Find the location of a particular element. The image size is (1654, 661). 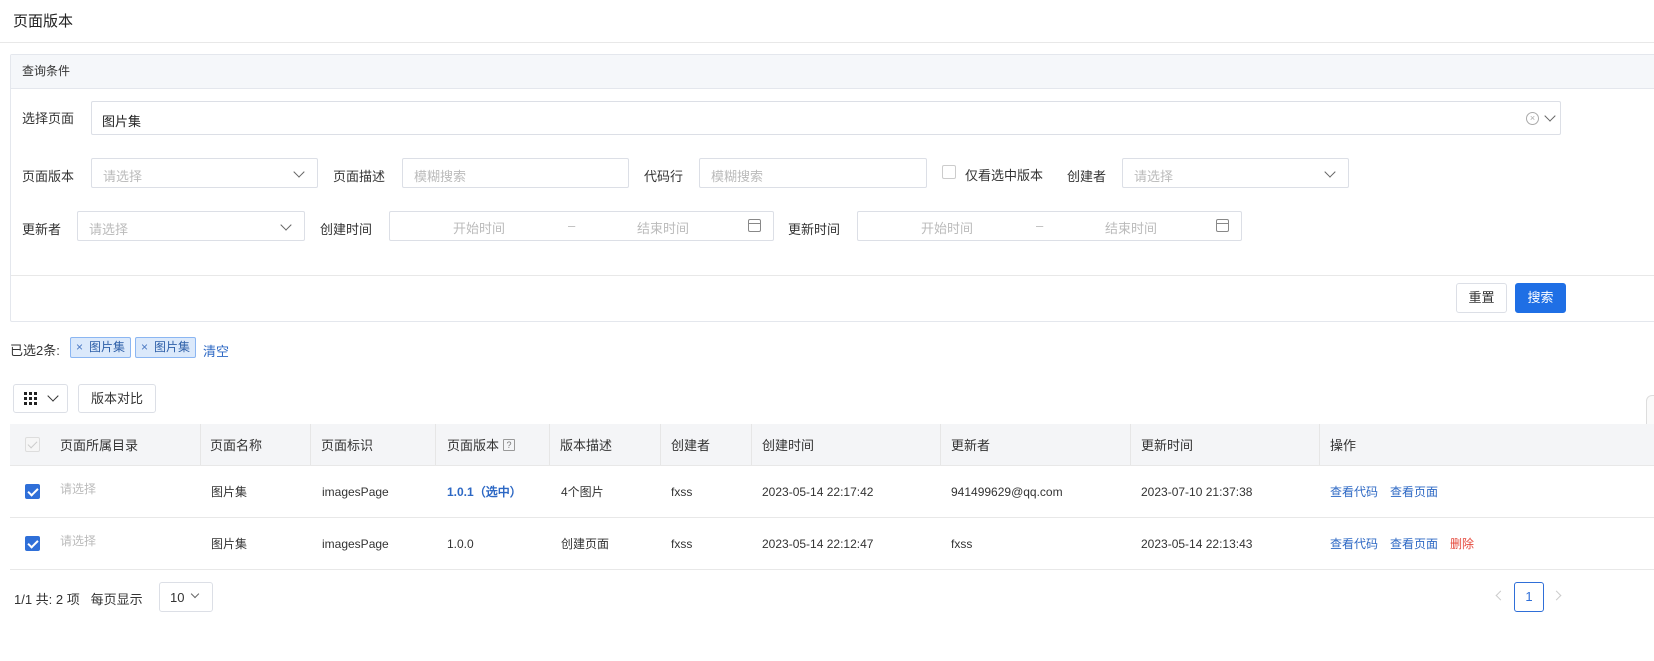

page-title: 页面版本 is located at coordinates (43, 21).